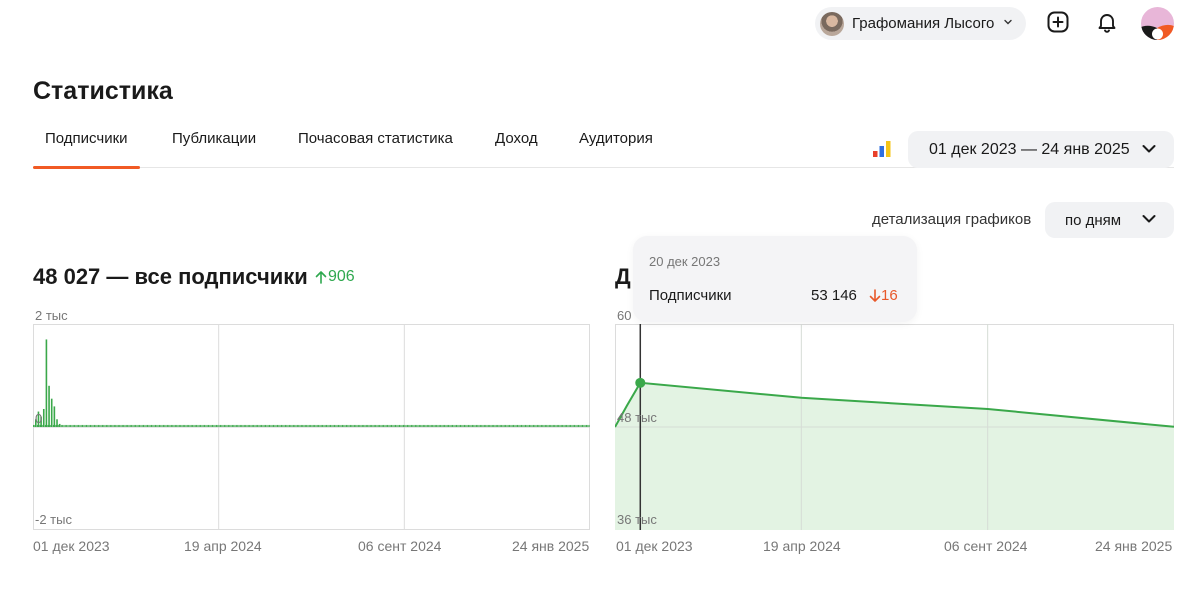  Describe the element at coordinates (223, 546) in the screenshot. I see `x-tick-label: 19 апр 2024` at that location.